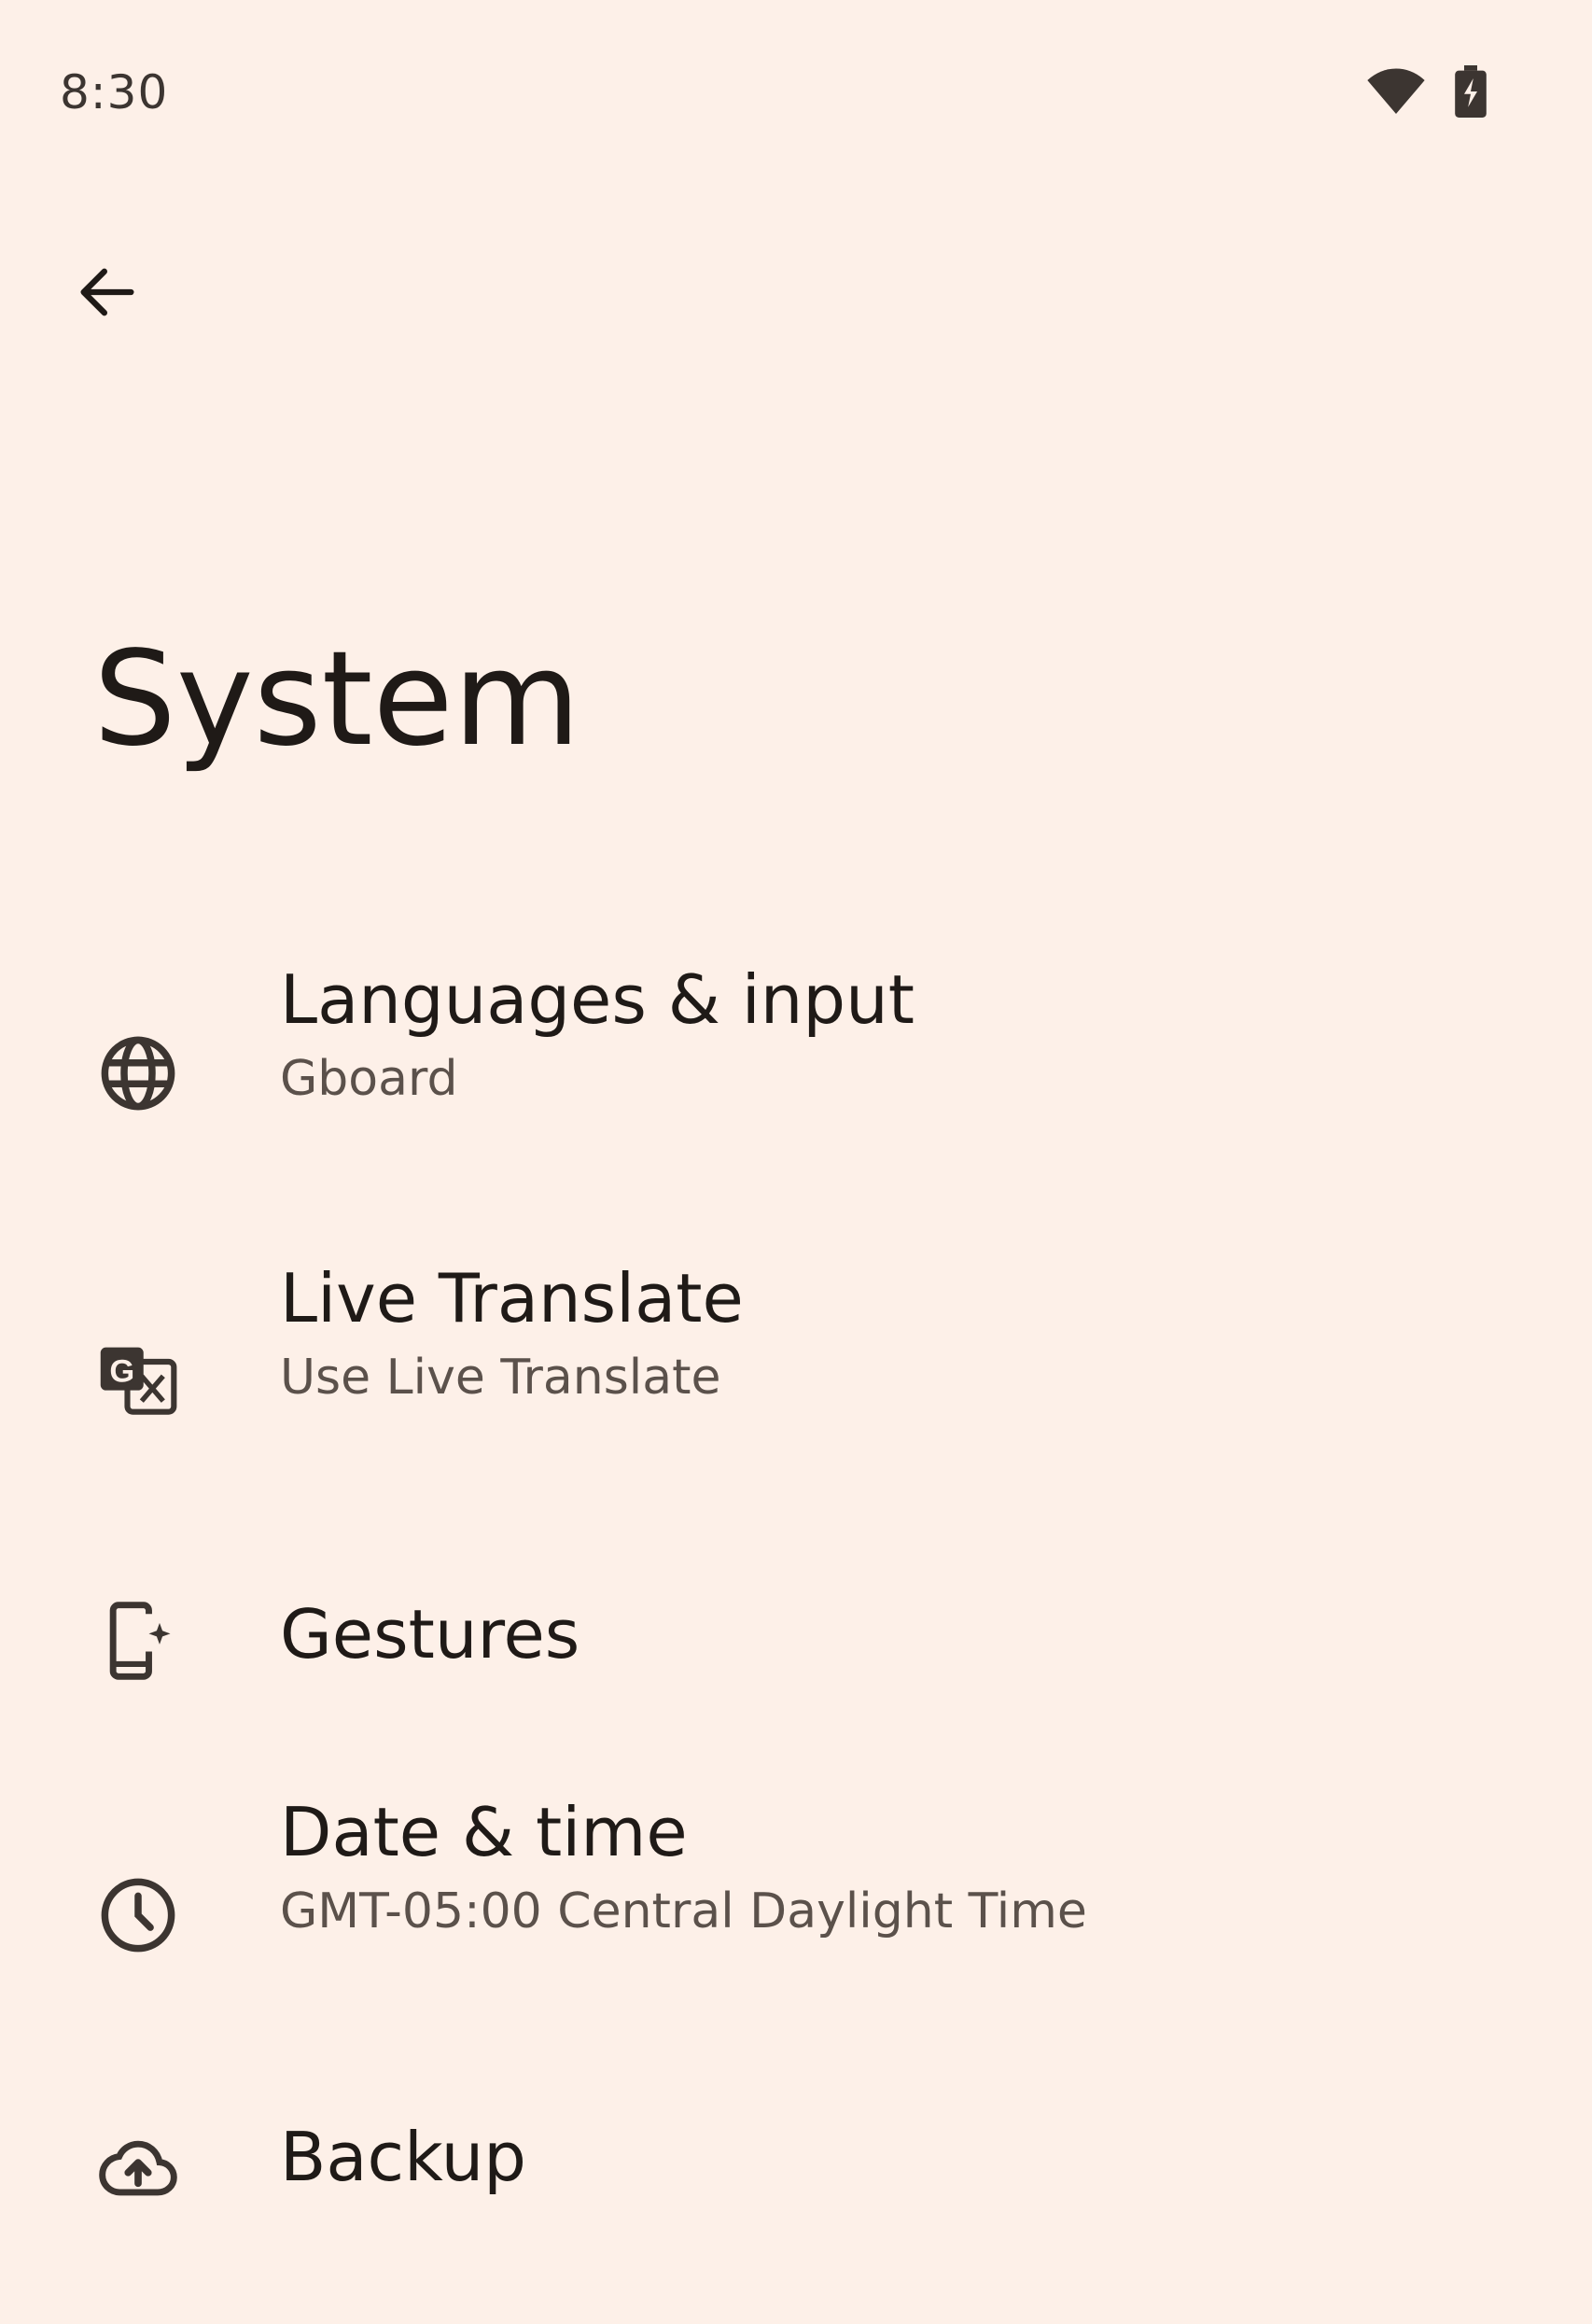  I want to click on translate-icon: G, so click(138, 1383).